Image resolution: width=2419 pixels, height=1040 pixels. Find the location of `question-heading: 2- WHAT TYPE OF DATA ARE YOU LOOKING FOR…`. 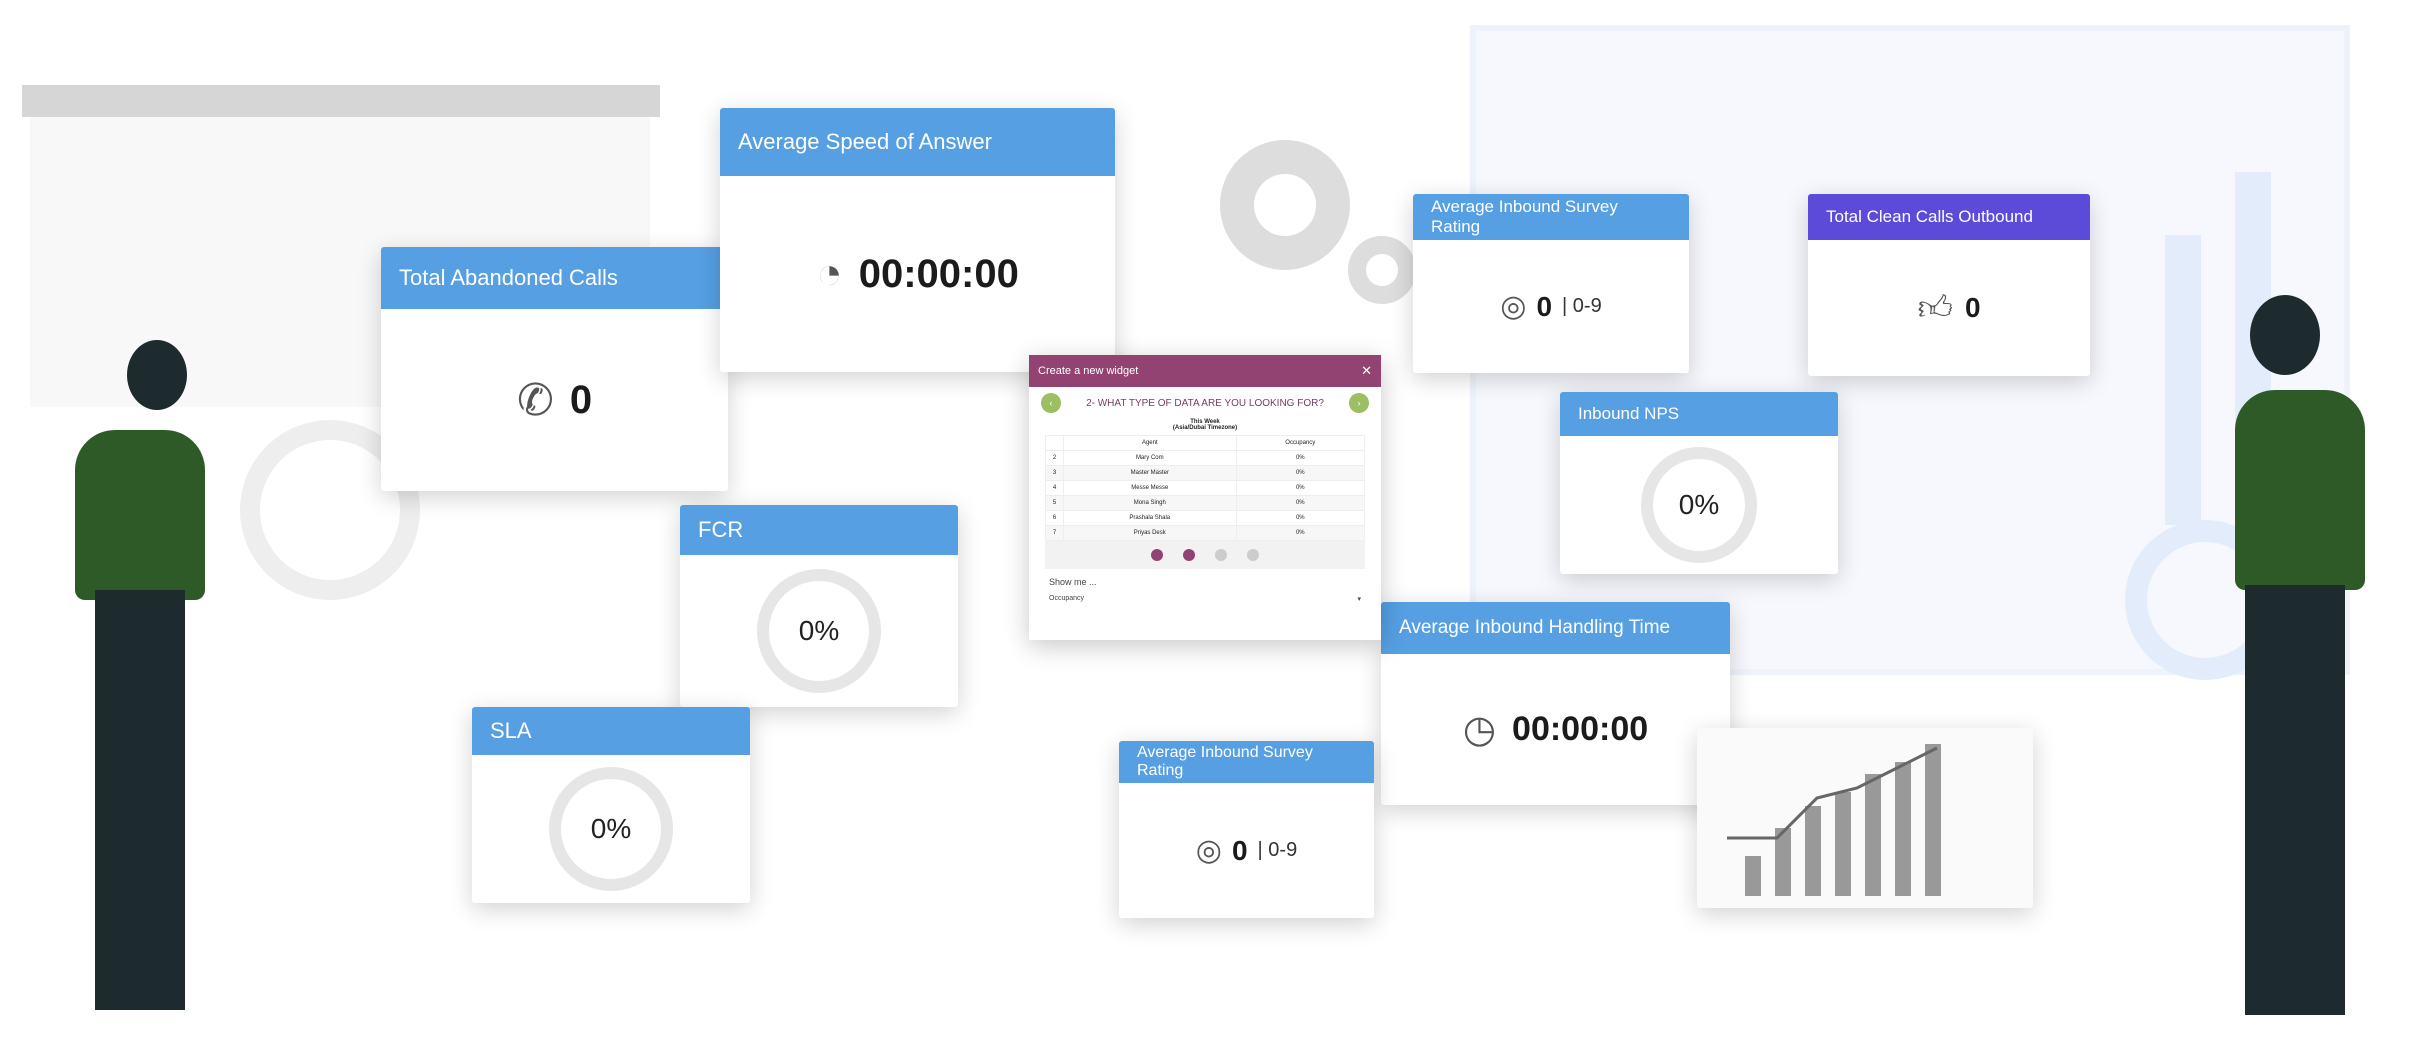

question-heading: 2- WHAT TYPE OF DATA ARE YOU LOOKING FOR… is located at coordinates (1205, 403).